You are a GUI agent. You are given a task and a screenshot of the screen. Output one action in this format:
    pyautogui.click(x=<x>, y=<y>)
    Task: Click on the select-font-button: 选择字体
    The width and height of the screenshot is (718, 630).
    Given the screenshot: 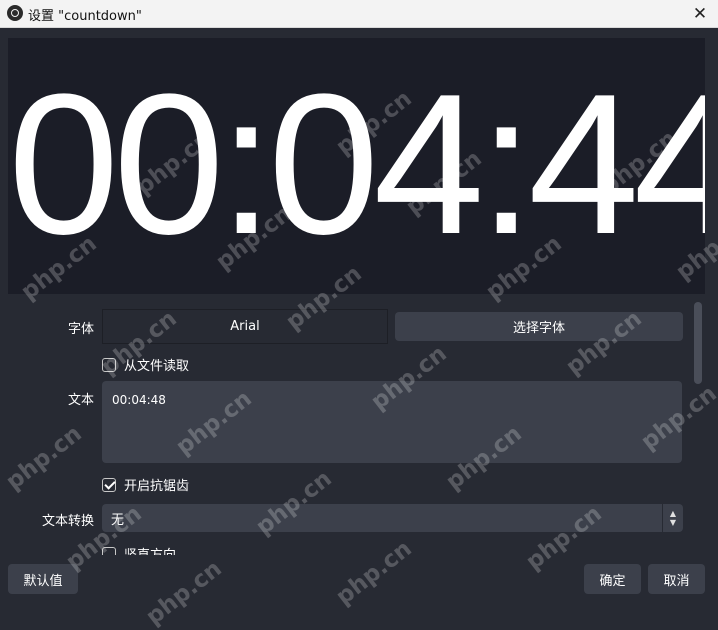 What is the action you would take?
    pyautogui.click(x=539, y=326)
    